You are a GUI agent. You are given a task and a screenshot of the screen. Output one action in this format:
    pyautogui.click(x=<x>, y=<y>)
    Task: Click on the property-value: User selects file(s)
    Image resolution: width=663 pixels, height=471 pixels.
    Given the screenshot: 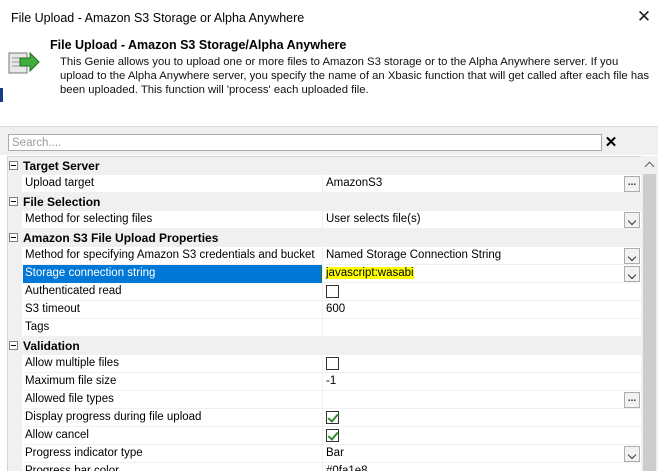 What is the action you would take?
    pyautogui.click(x=482, y=220)
    